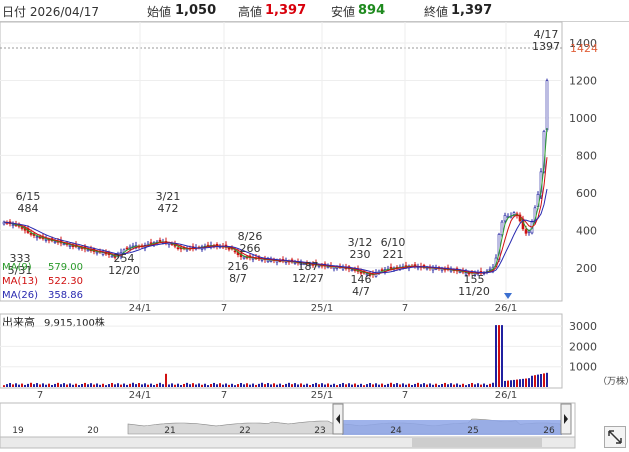 The height and width of the screenshot is (452, 629). Describe the element at coordinates (20, 281) in the screenshot. I see `ma13-name: MA(13)` at that location.